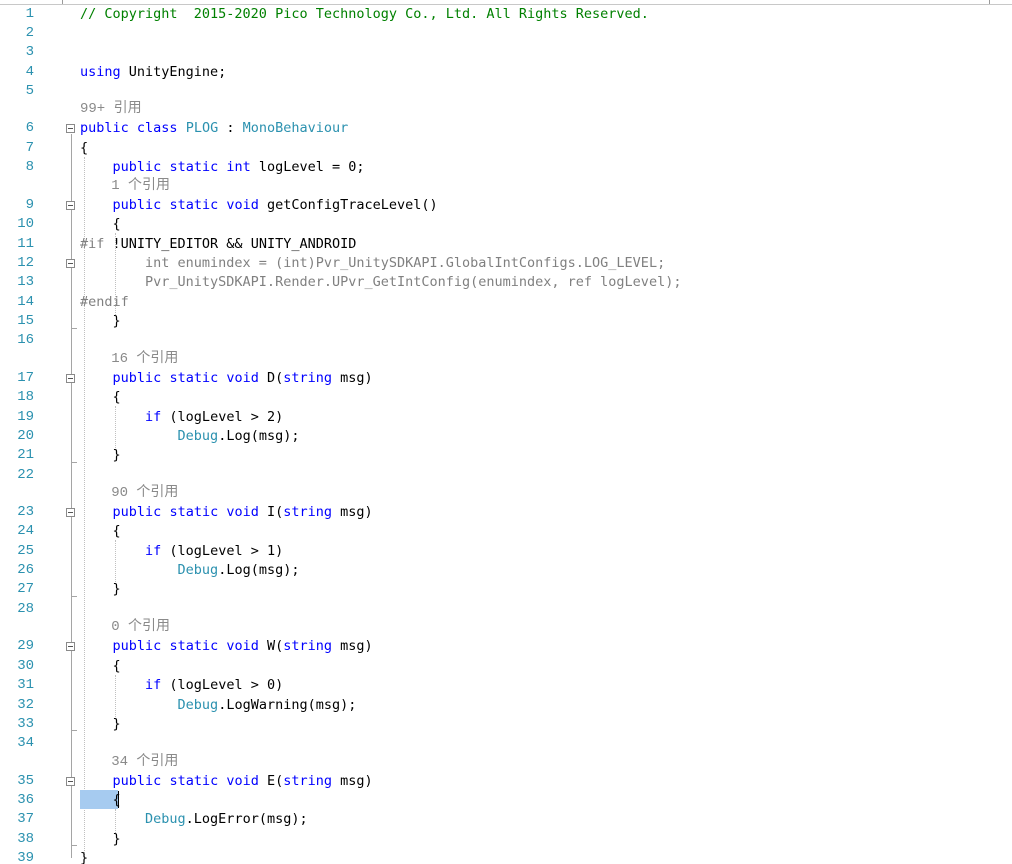  Describe the element at coordinates (506, 666) in the screenshot. I see `code-line: 30 {` at that location.